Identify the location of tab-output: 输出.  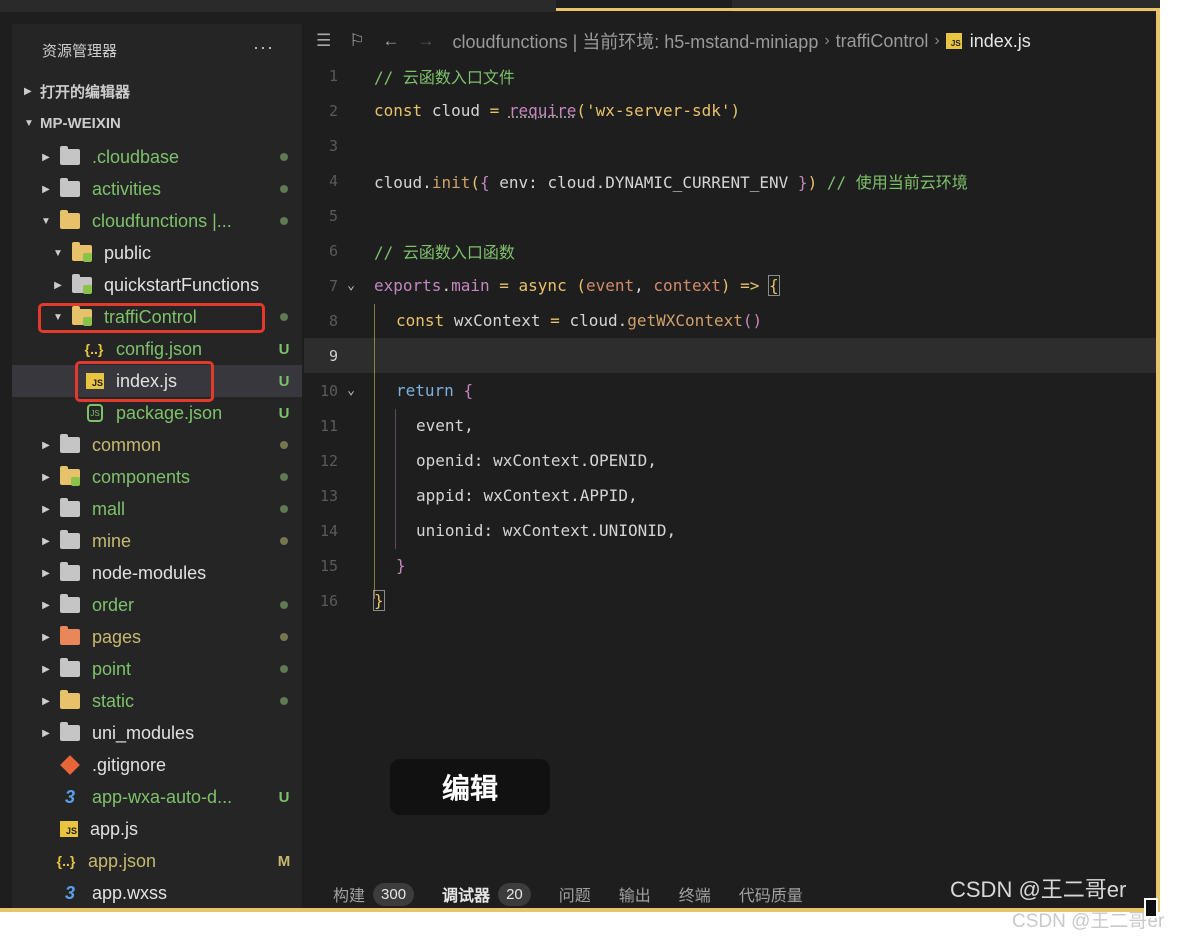
(635, 894).